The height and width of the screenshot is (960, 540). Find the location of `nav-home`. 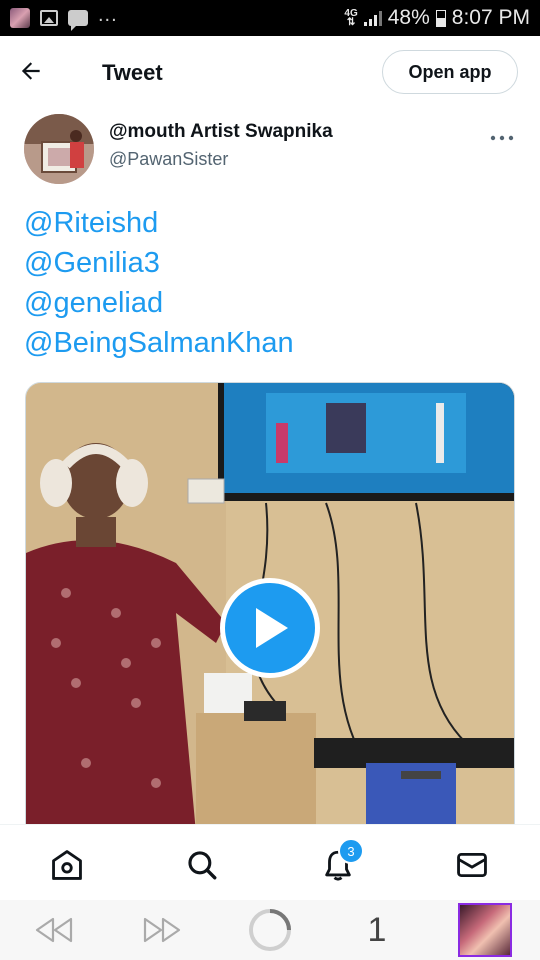

nav-home is located at coordinates (67, 865).